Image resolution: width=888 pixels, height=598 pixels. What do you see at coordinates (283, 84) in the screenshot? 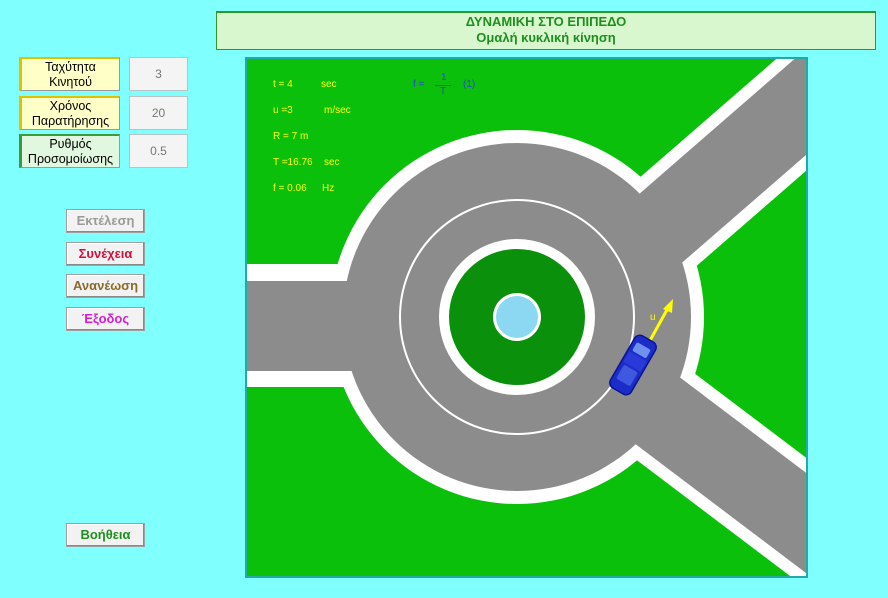
I see `time-readout: t = 4` at bounding box center [283, 84].